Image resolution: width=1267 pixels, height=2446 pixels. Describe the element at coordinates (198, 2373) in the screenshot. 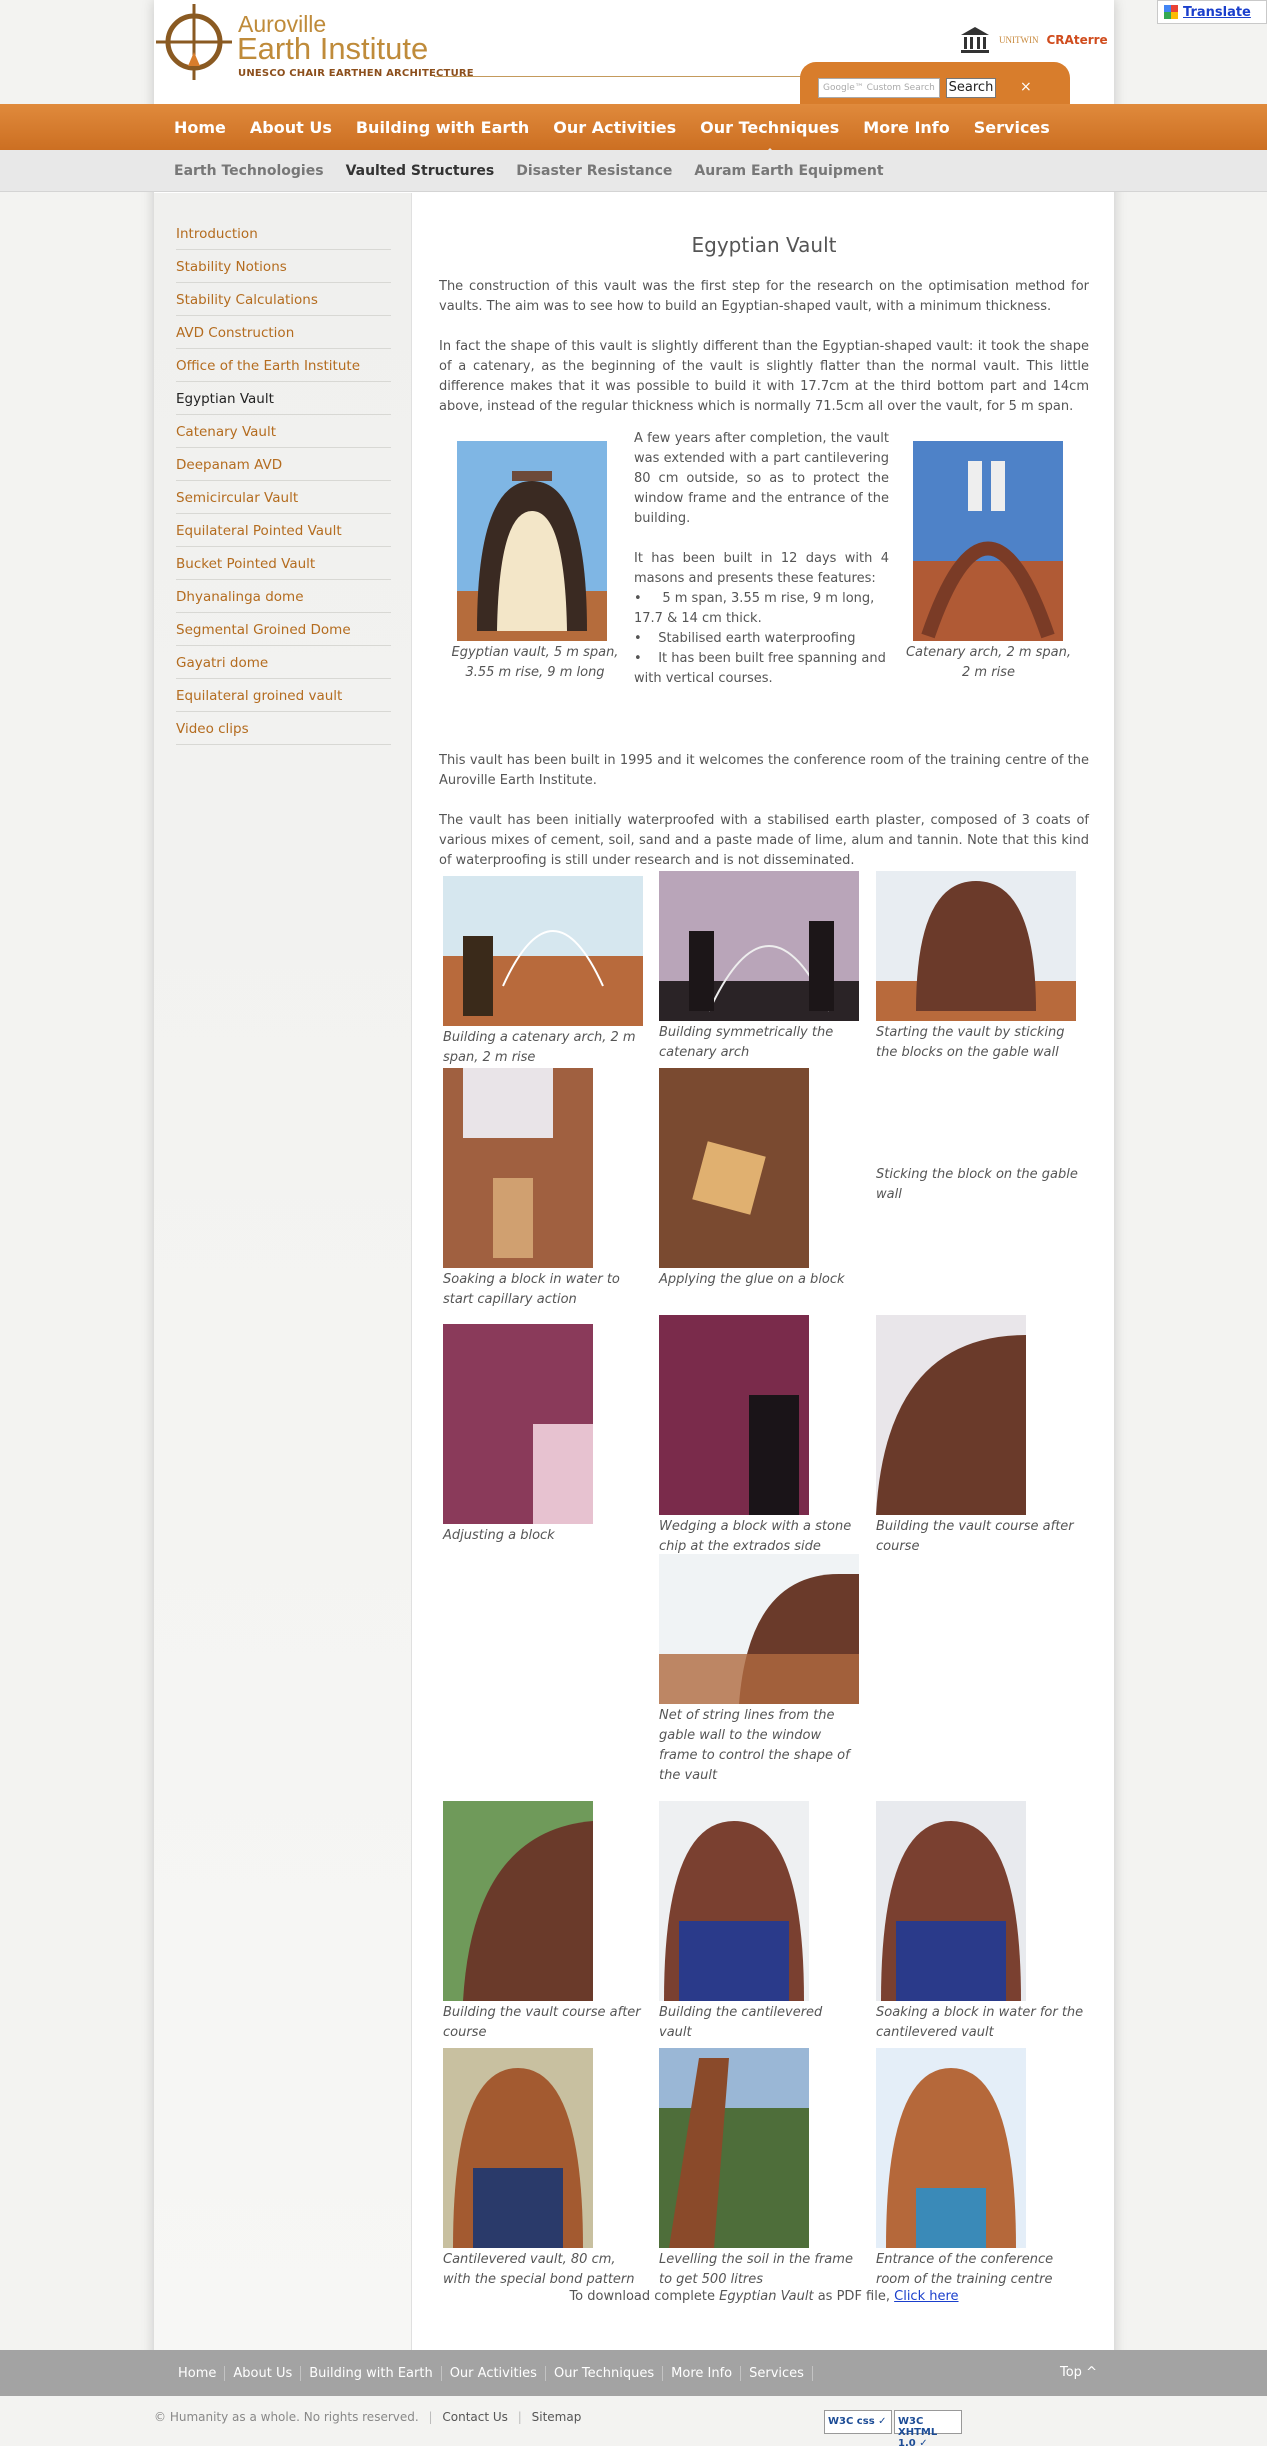

I see `footer-link-home: Home` at that location.